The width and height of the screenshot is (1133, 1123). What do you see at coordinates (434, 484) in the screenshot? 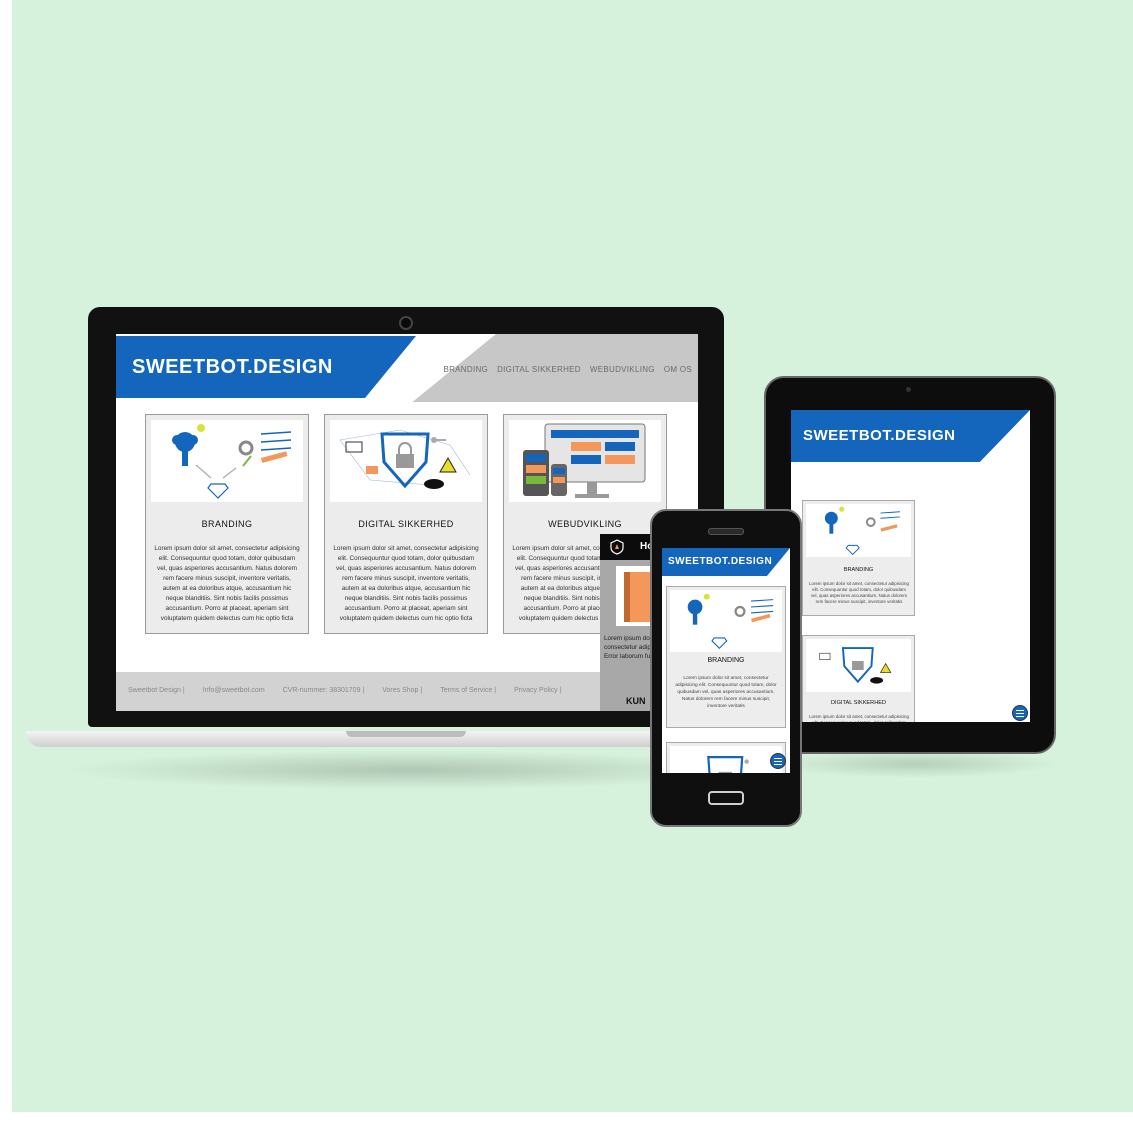
I see `cloud-icon` at bounding box center [434, 484].